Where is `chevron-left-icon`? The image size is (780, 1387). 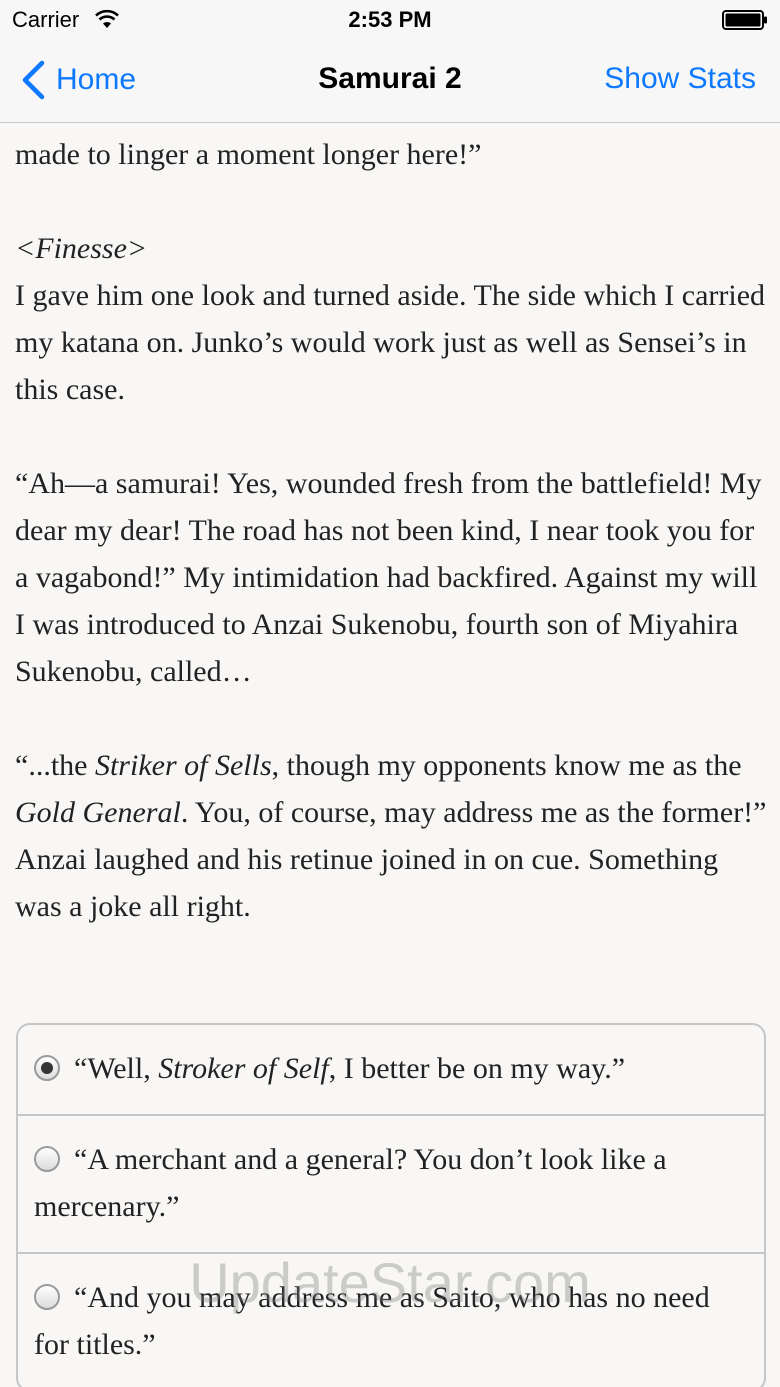
chevron-left-icon is located at coordinates (33, 80).